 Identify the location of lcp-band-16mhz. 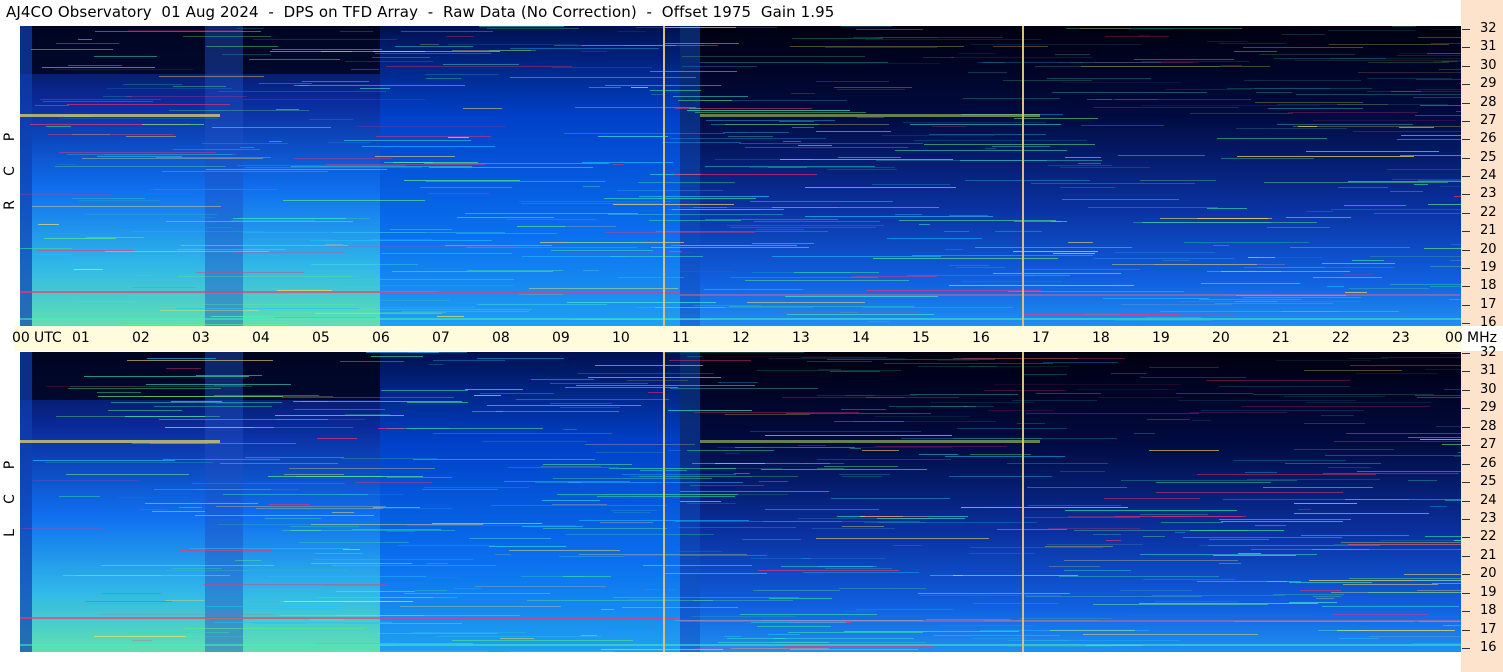
(740, 645).